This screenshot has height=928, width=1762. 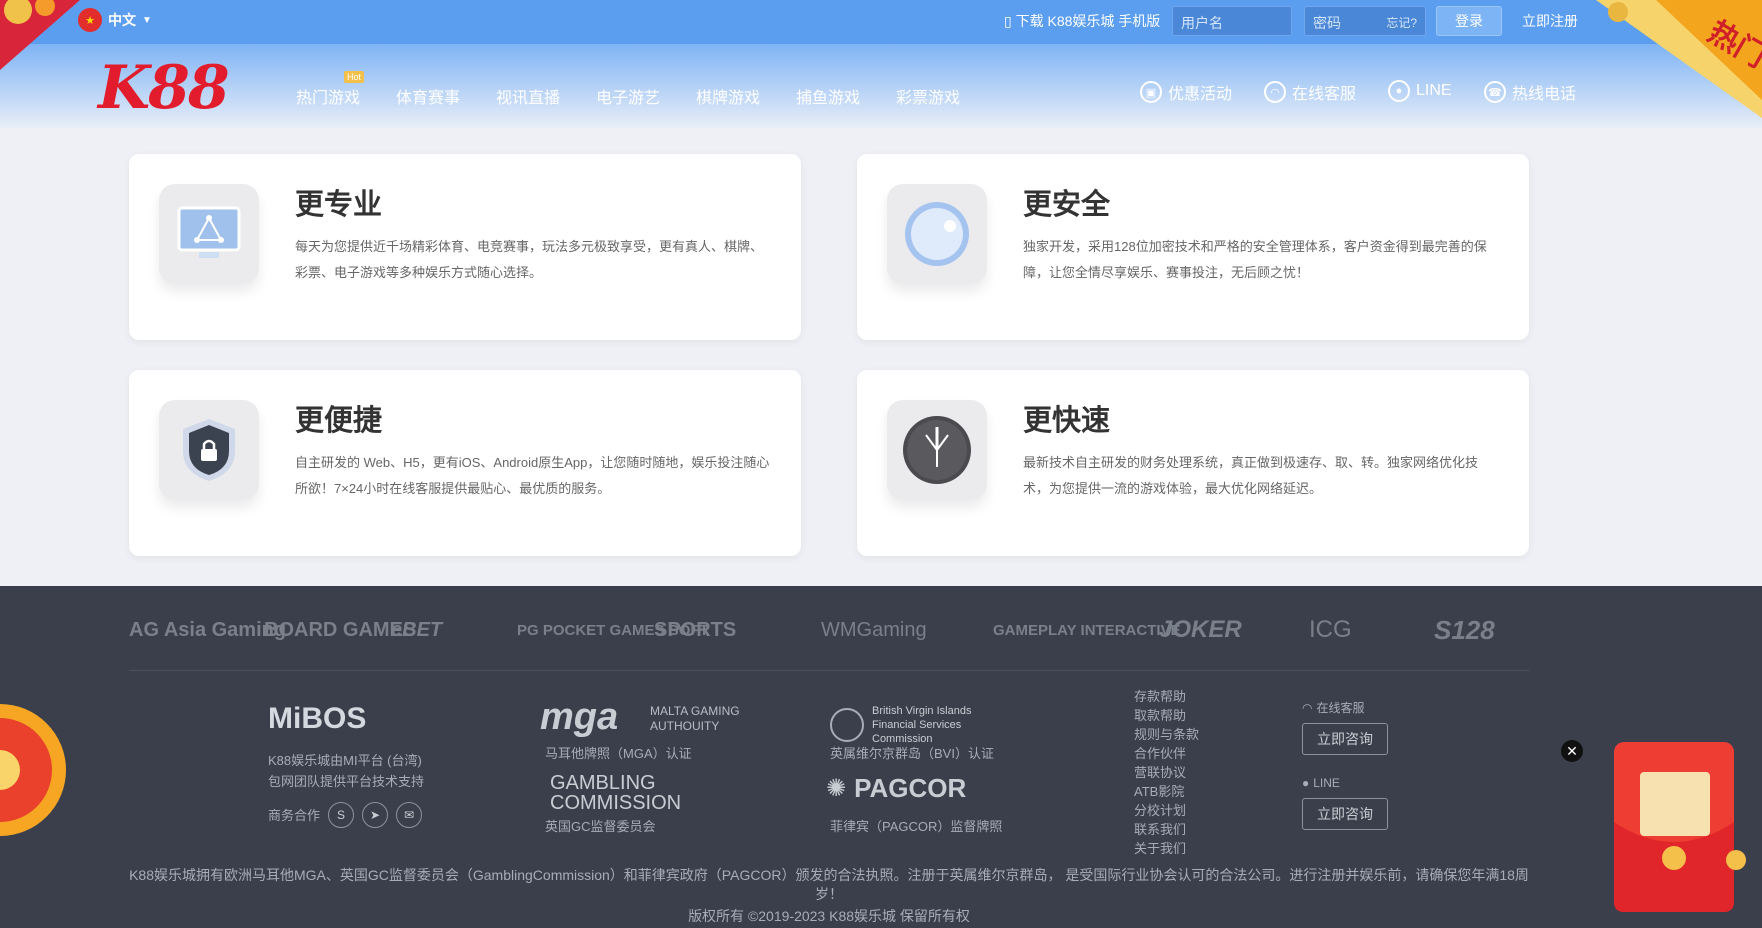 What do you see at coordinates (829, 670) in the screenshot?
I see `footer-divider` at bounding box center [829, 670].